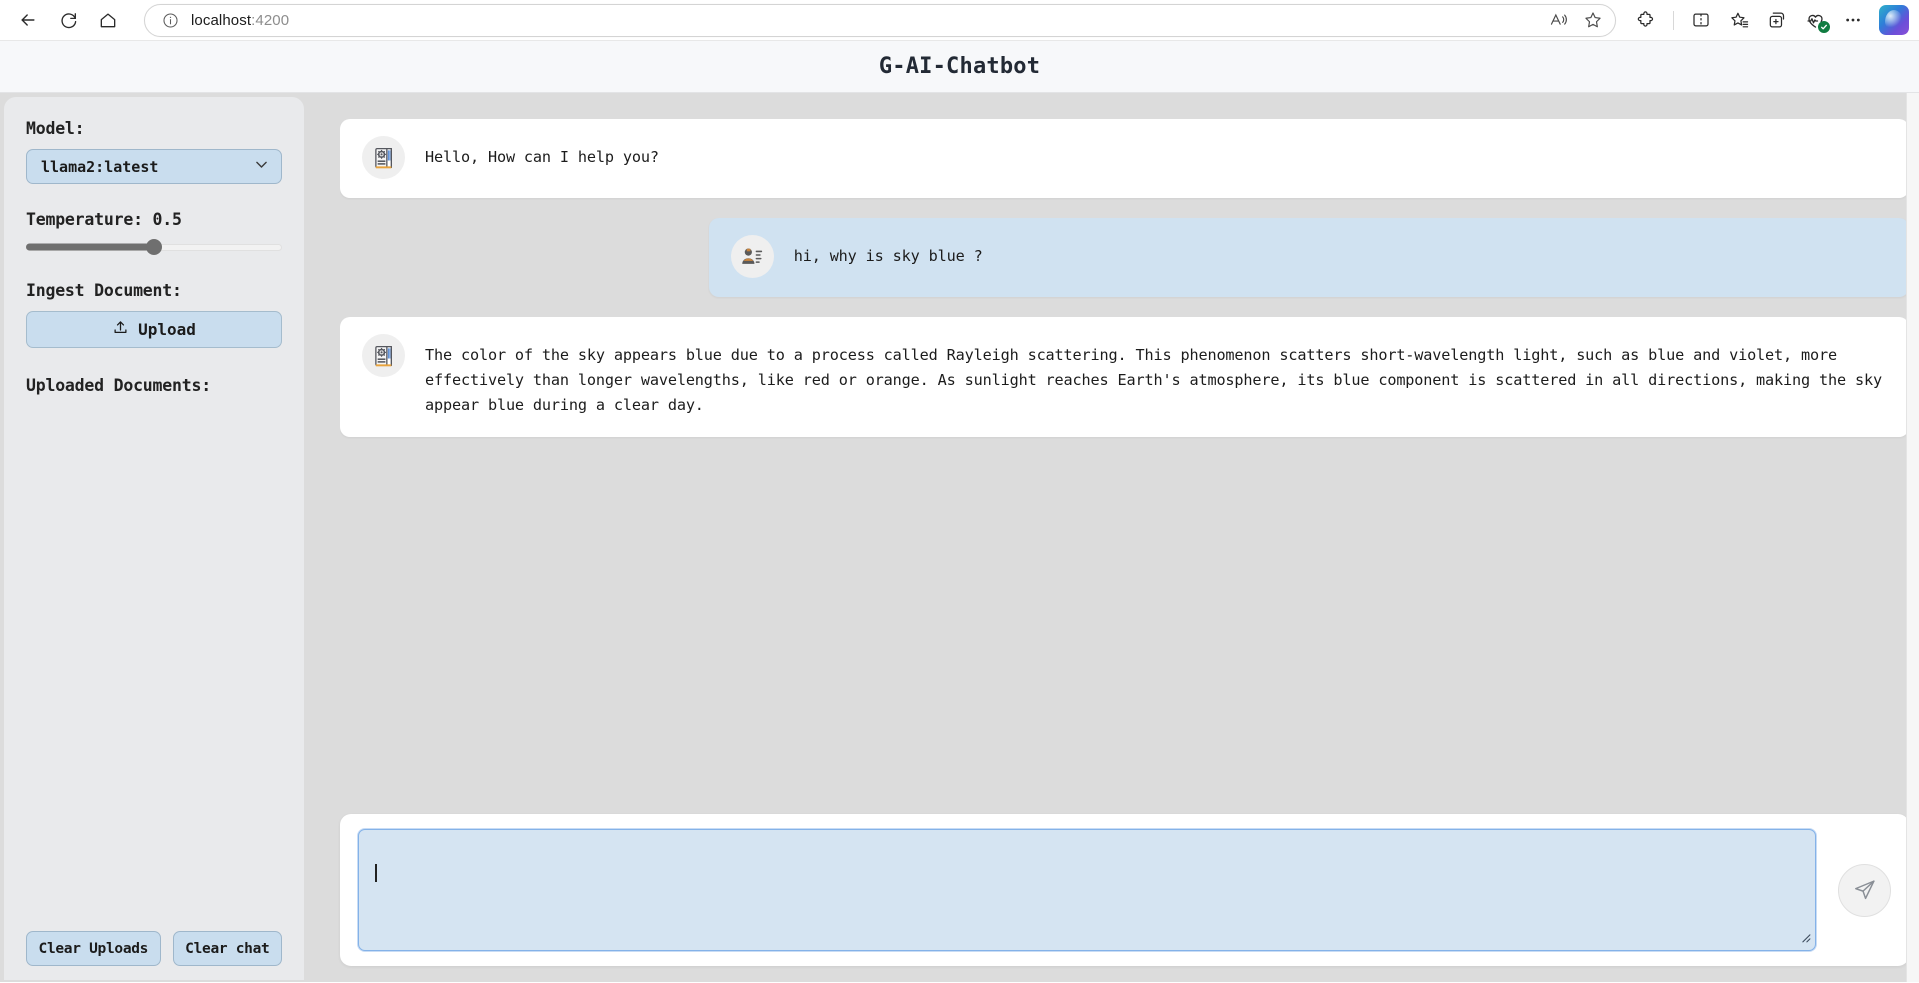 The image size is (1919, 983). Describe the element at coordinates (752, 256) in the screenshot. I see `contact-card-icon` at that location.